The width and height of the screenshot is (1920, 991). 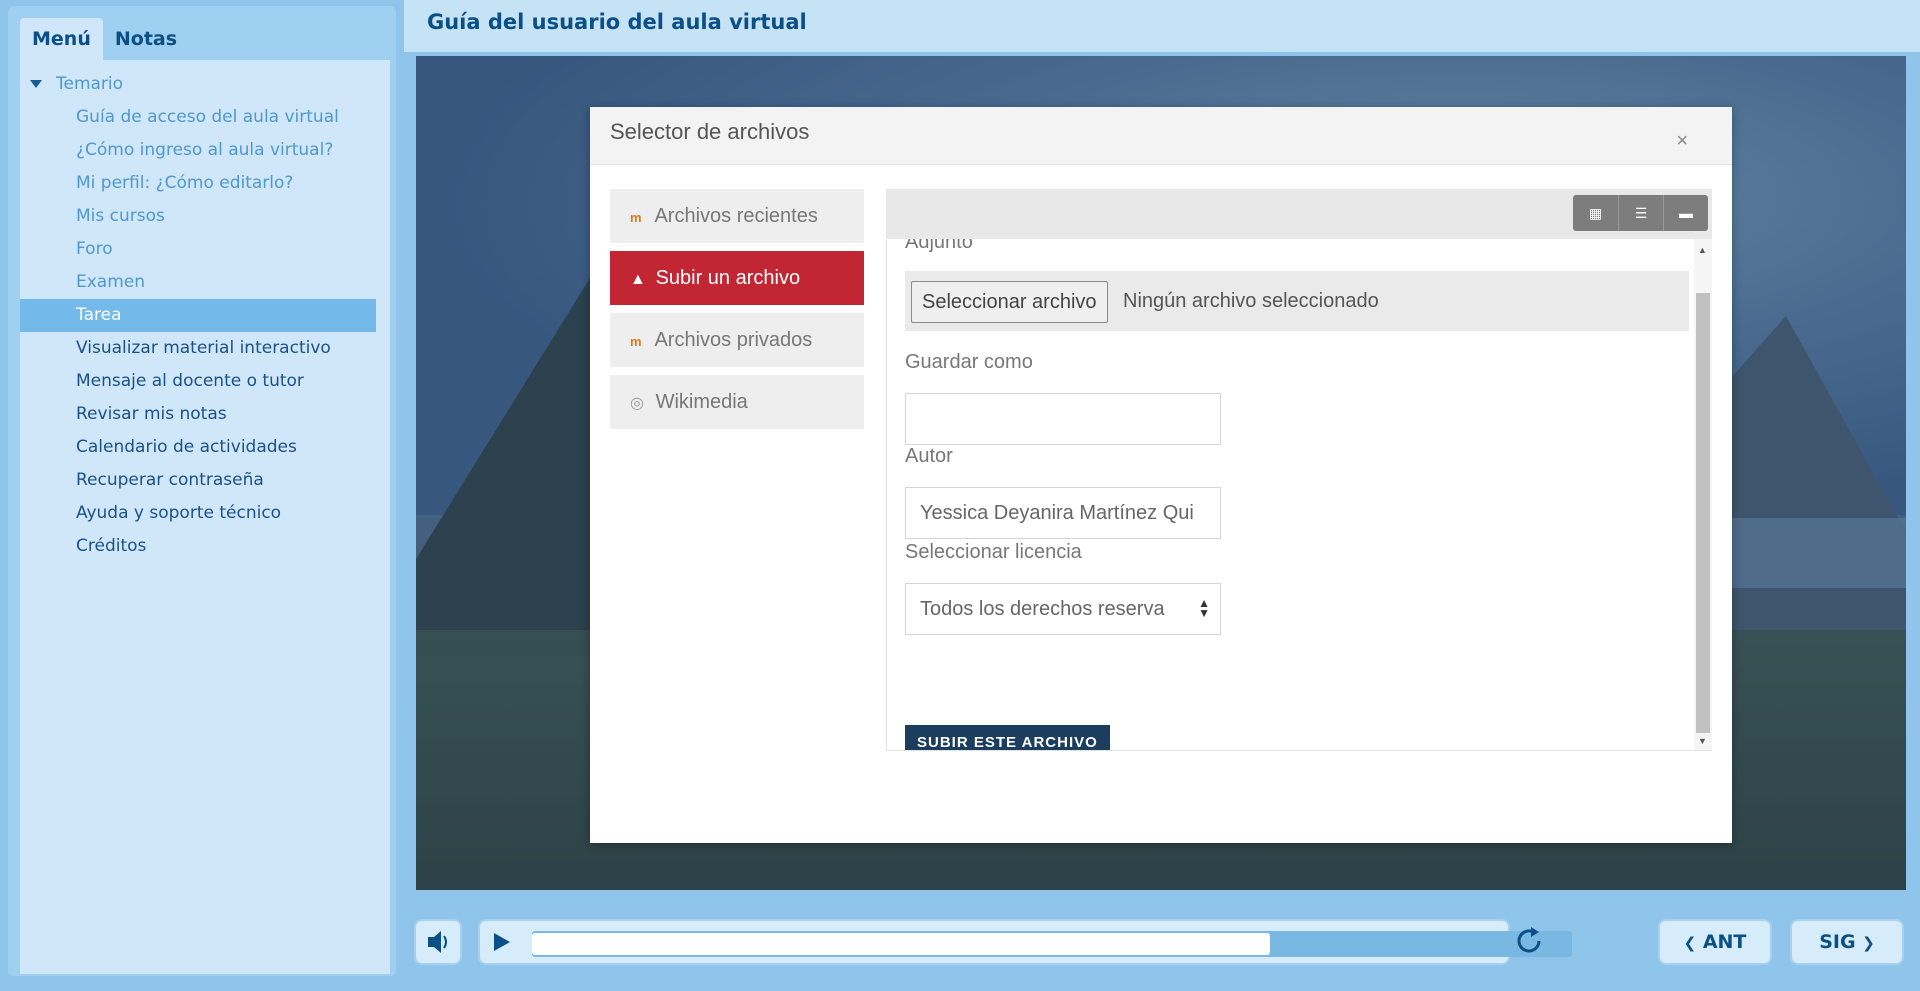 I want to click on tab-menu: Menú, so click(x=61, y=39).